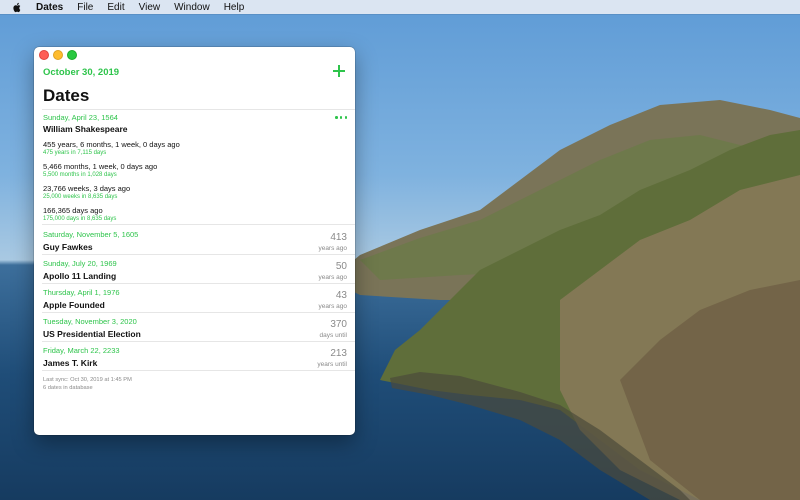 The height and width of the screenshot is (500, 800). Describe the element at coordinates (400, 7) in the screenshot. I see `menu-bar: Dates File Edit View Window Help` at that location.